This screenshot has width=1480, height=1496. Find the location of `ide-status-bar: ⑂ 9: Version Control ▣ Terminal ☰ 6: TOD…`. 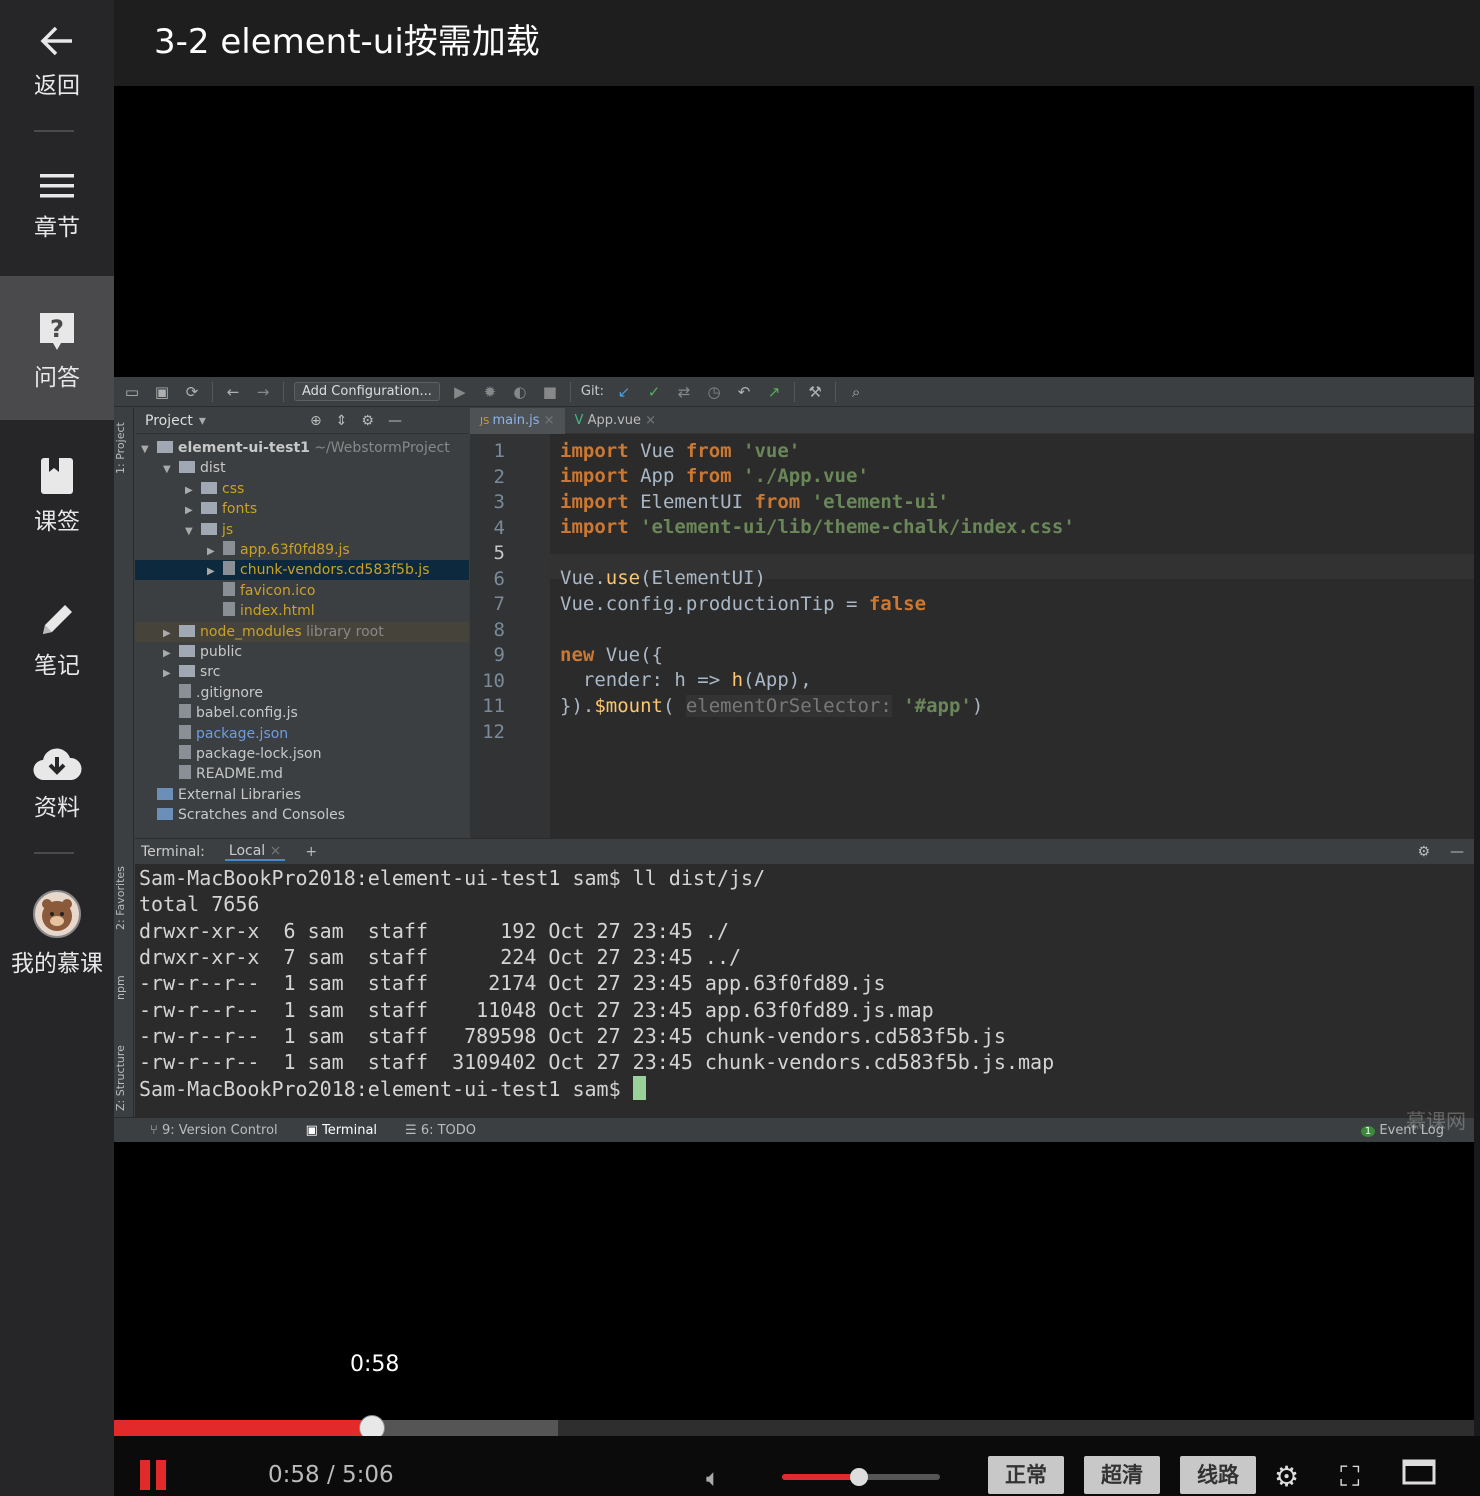

ide-status-bar: ⑂ 9: Version Control ▣ Terminal ☰ 6: TOD… is located at coordinates (794, 1129).